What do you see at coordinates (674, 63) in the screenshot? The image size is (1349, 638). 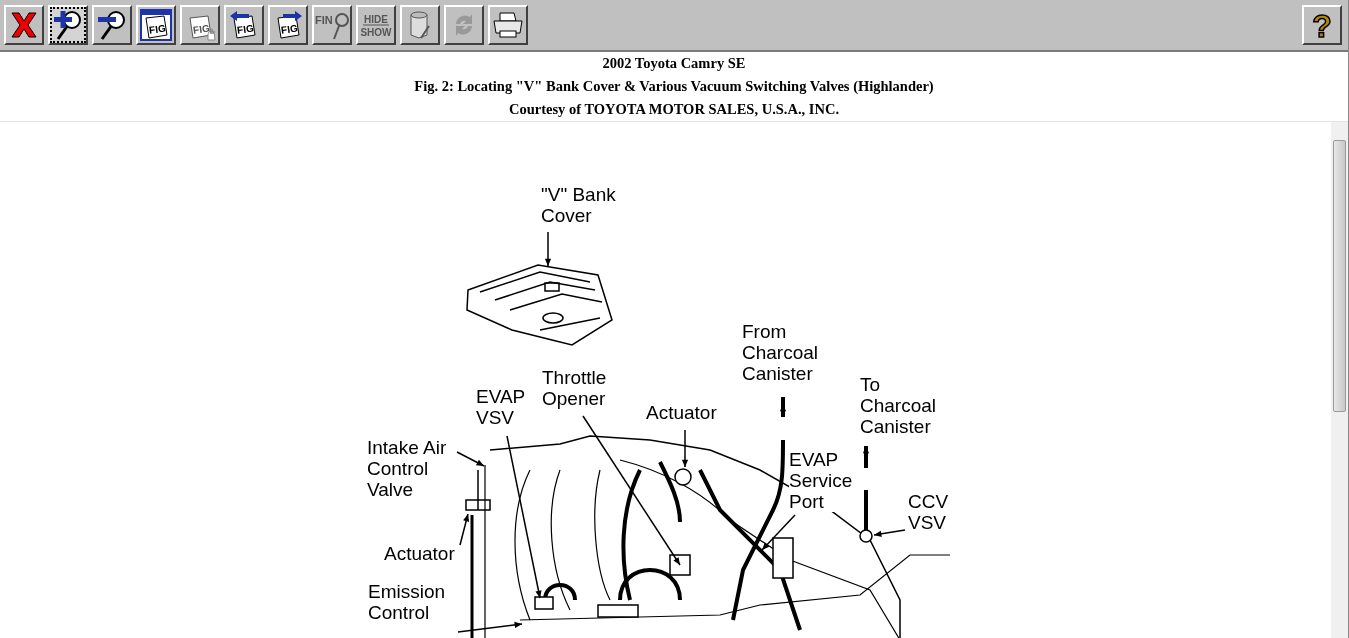 I see `document-title: 2002 Toyota Camry SE` at bounding box center [674, 63].